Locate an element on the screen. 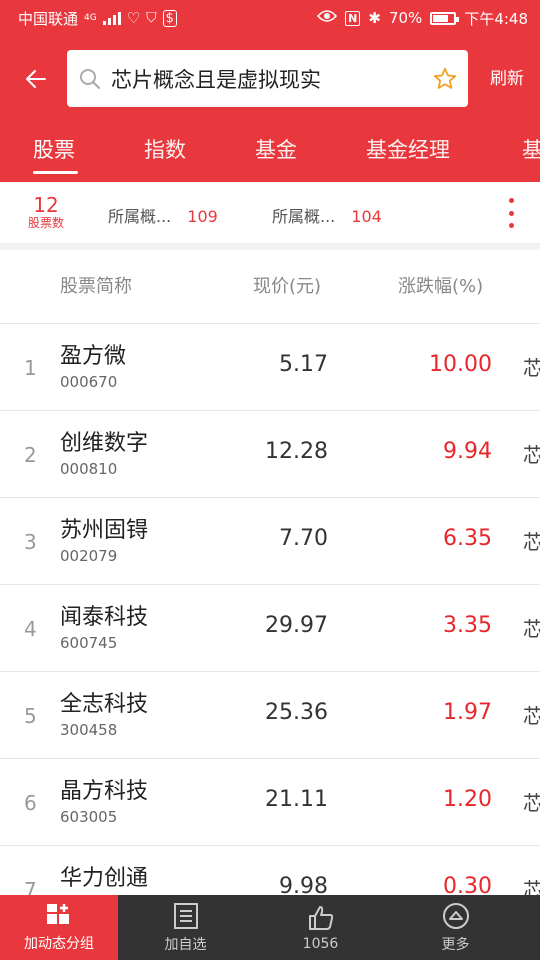  search-input: 芯片概念且是虚拟现实 is located at coordinates (267, 78).